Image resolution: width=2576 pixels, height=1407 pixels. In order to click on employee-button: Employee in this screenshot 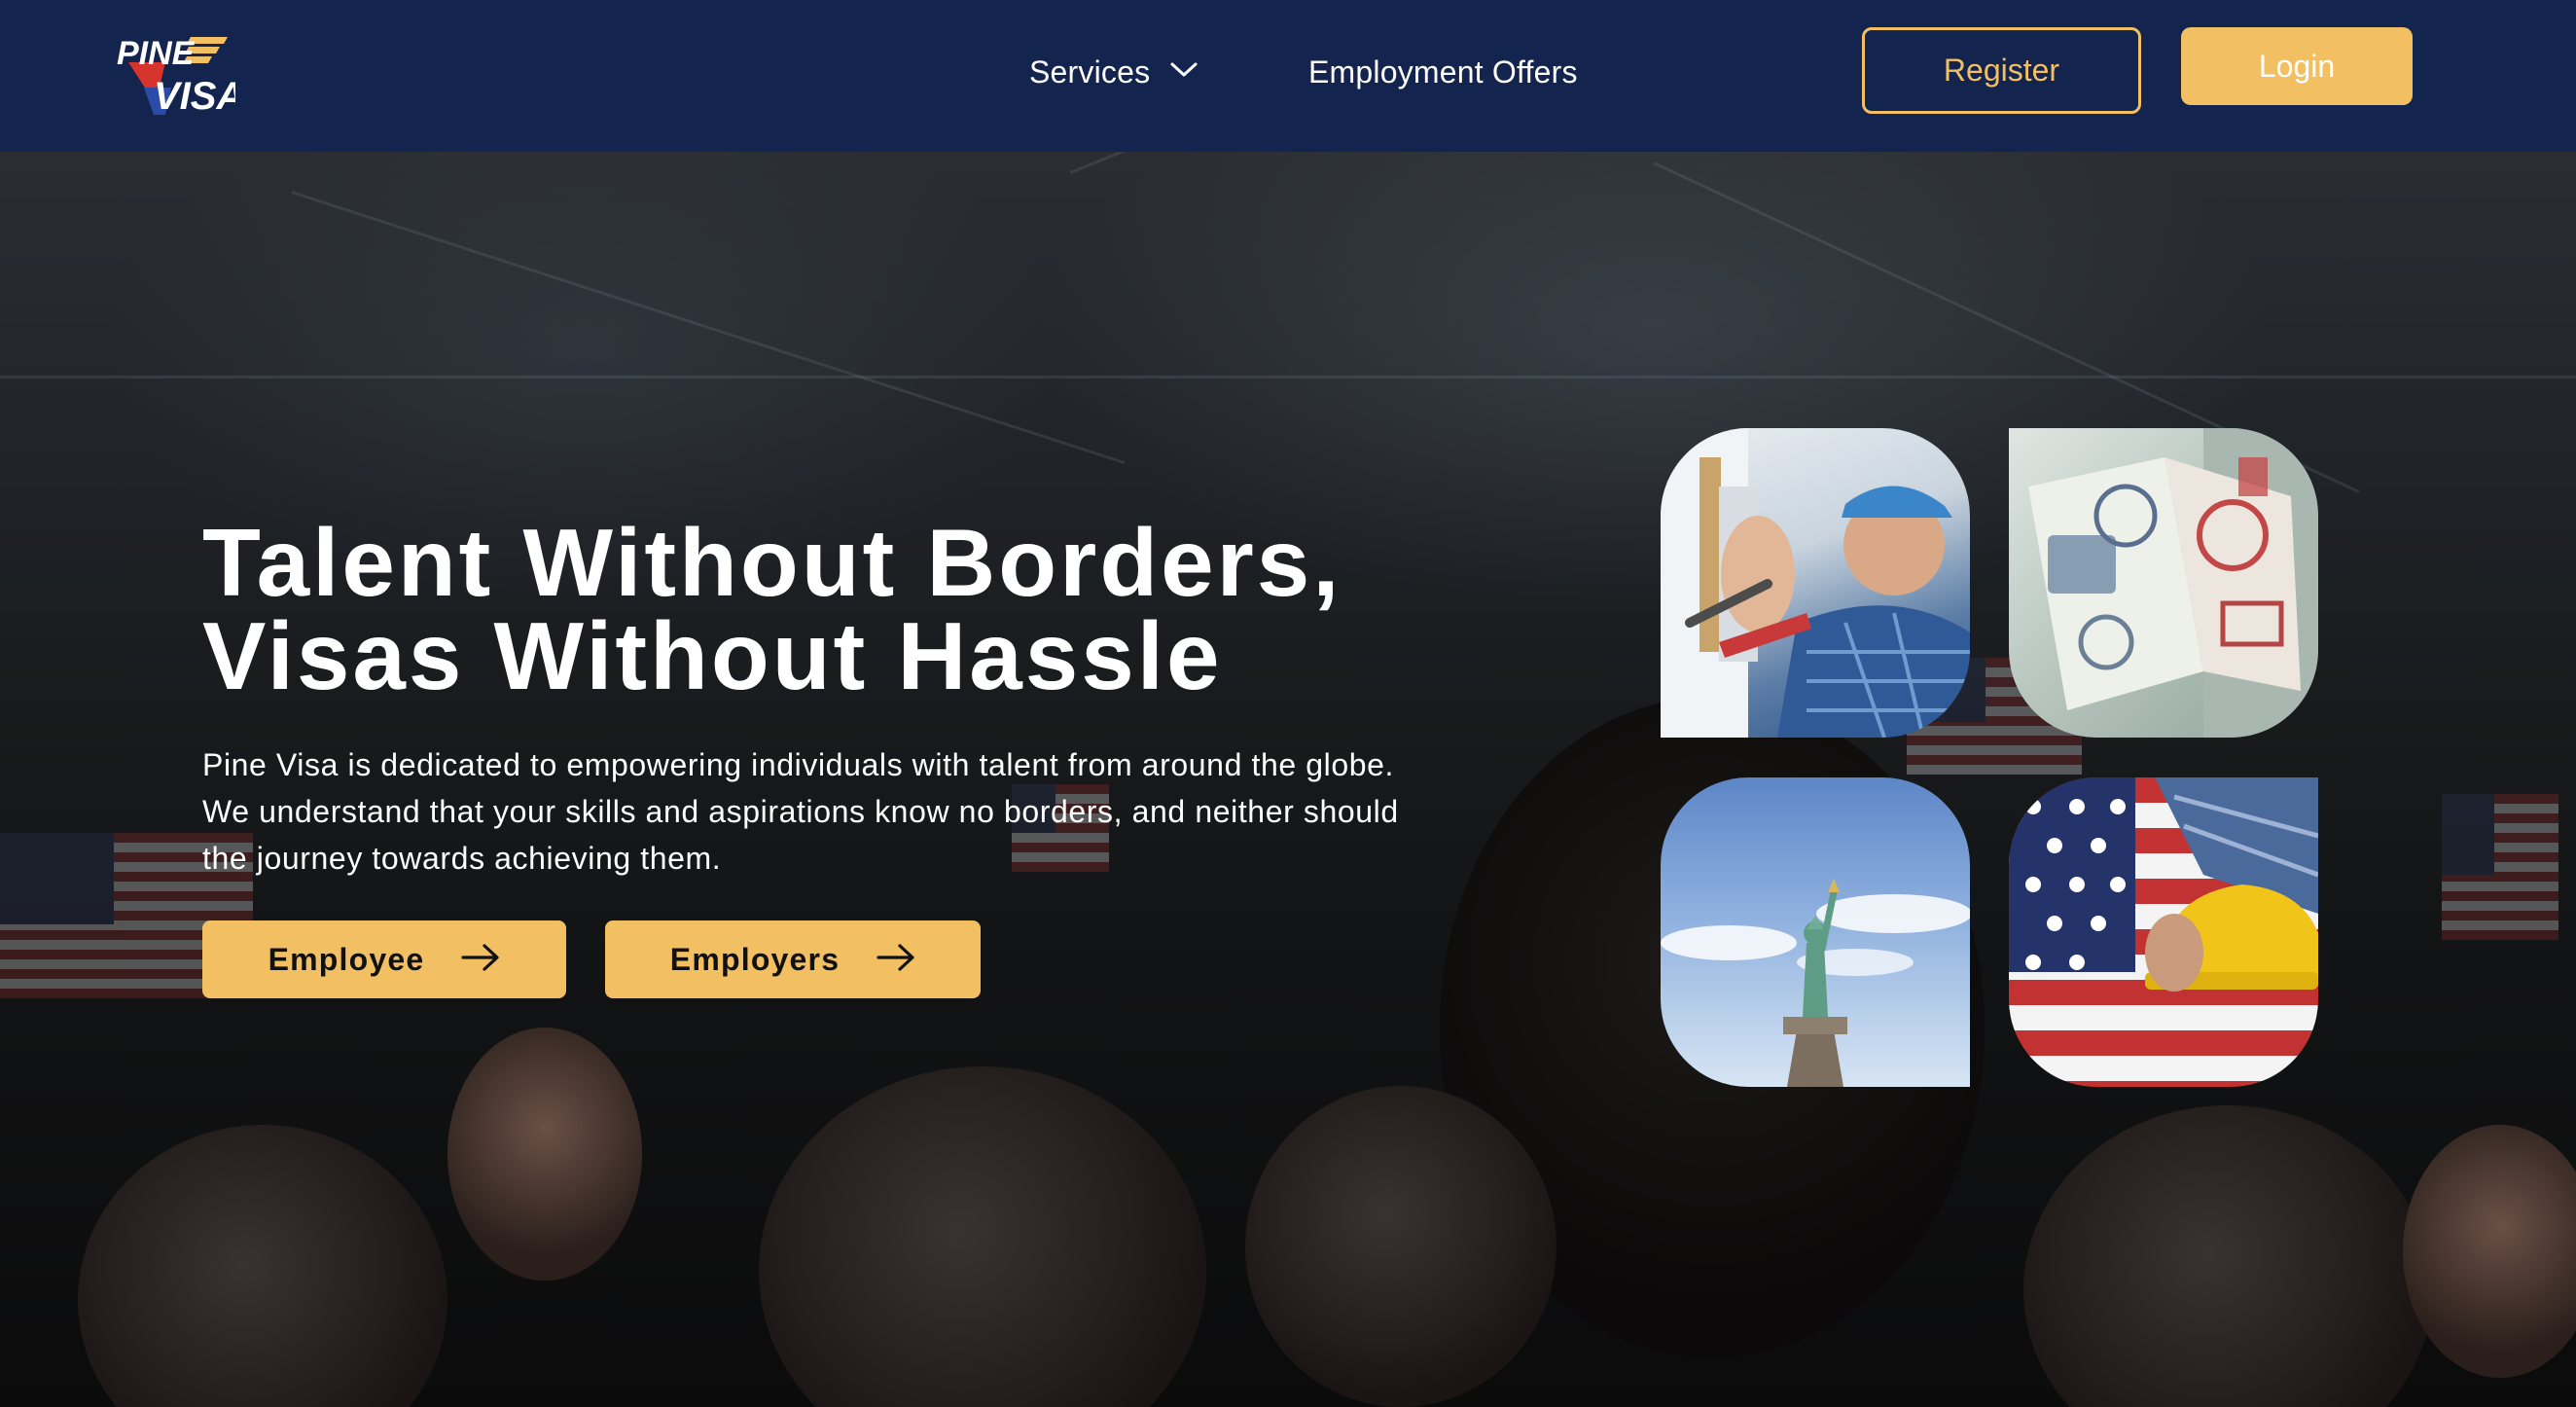, I will do `click(384, 959)`.